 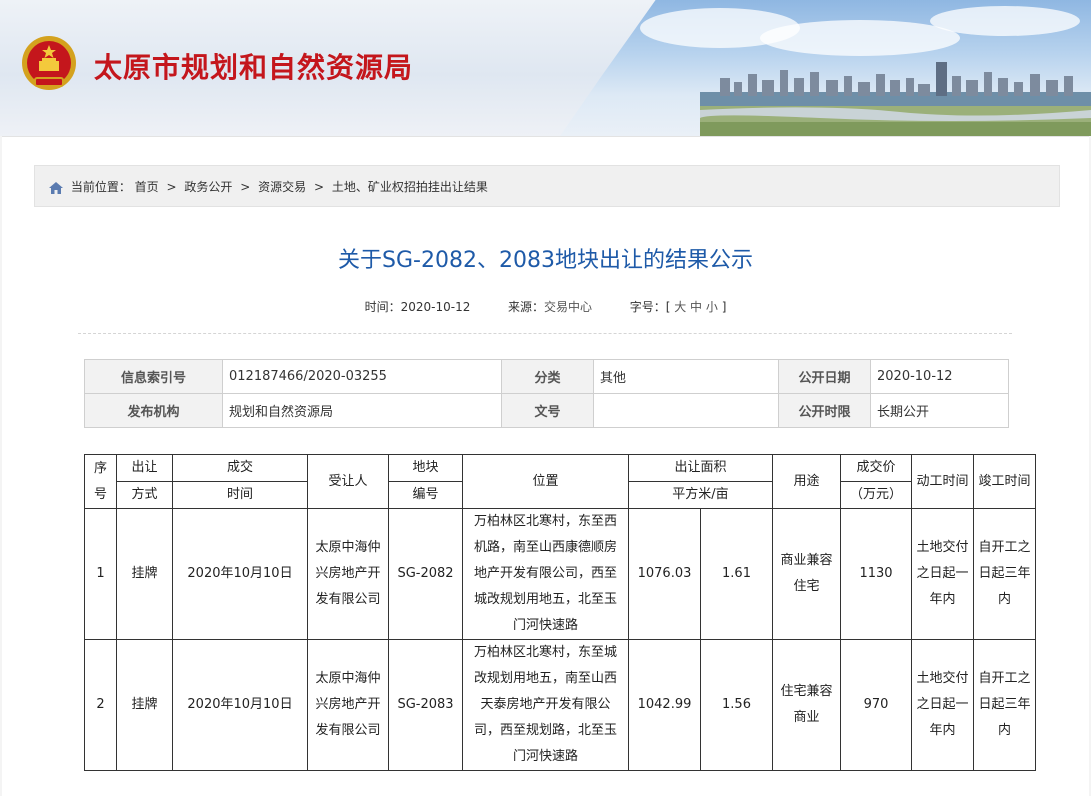 What do you see at coordinates (425, 495) in the screenshot?
I see `header-lot-sub: 编号` at bounding box center [425, 495].